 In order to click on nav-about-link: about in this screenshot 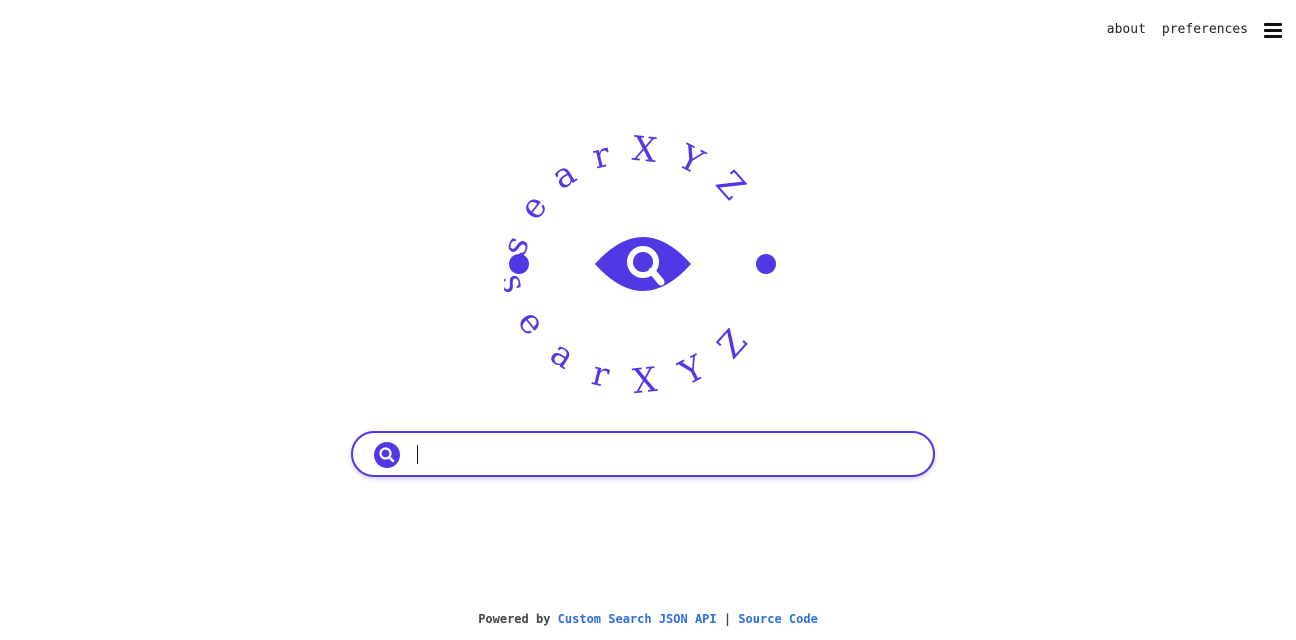, I will do `click(1126, 30)`.